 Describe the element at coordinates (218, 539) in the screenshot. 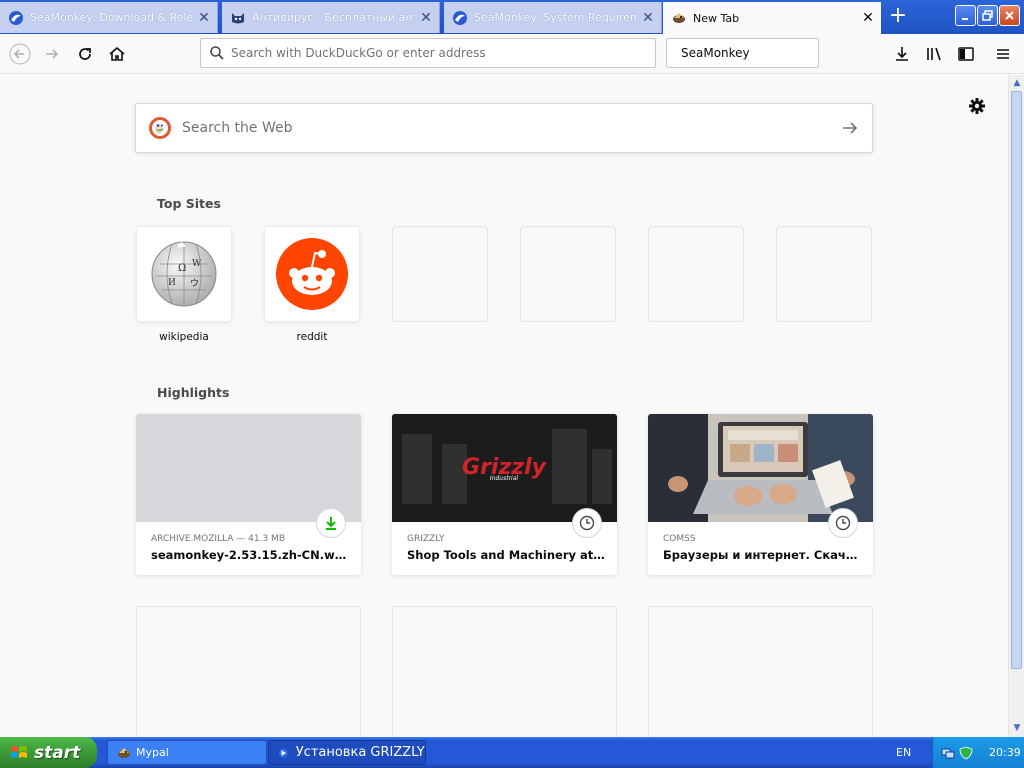

I see `card-source: ARCHIVE.MOZILLA — 41.3 MB` at that location.